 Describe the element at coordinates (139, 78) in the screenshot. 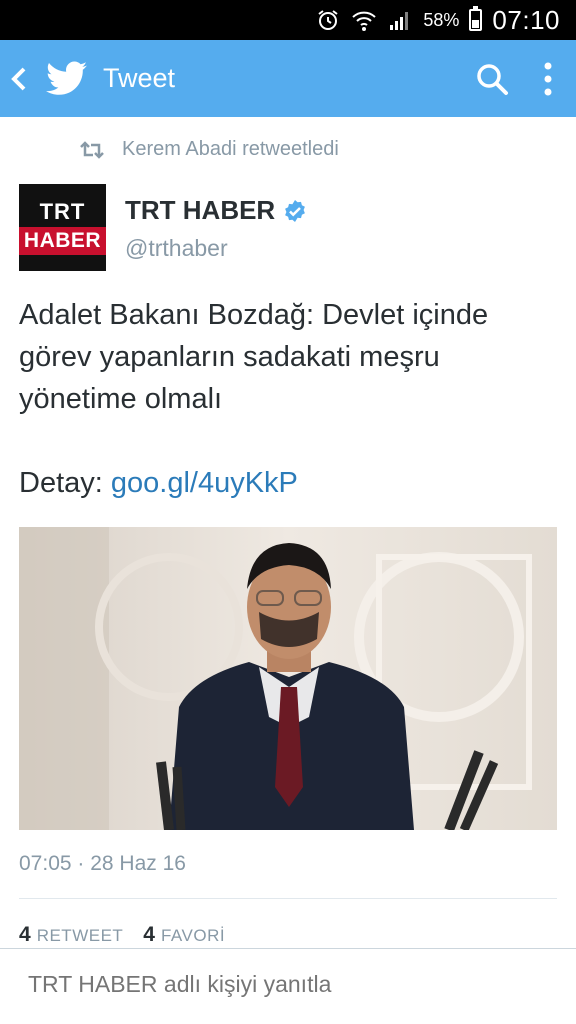

I see `page-title: Tweet` at that location.